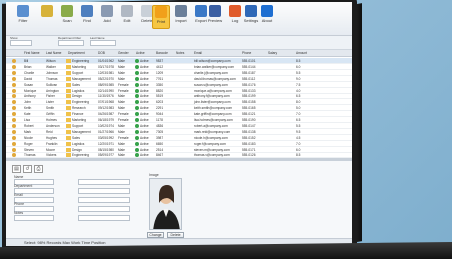 Image resolution: width=452 pixels, height=259 pixels. I want to click on cell-phone: 555-0152, so click(249, 137).